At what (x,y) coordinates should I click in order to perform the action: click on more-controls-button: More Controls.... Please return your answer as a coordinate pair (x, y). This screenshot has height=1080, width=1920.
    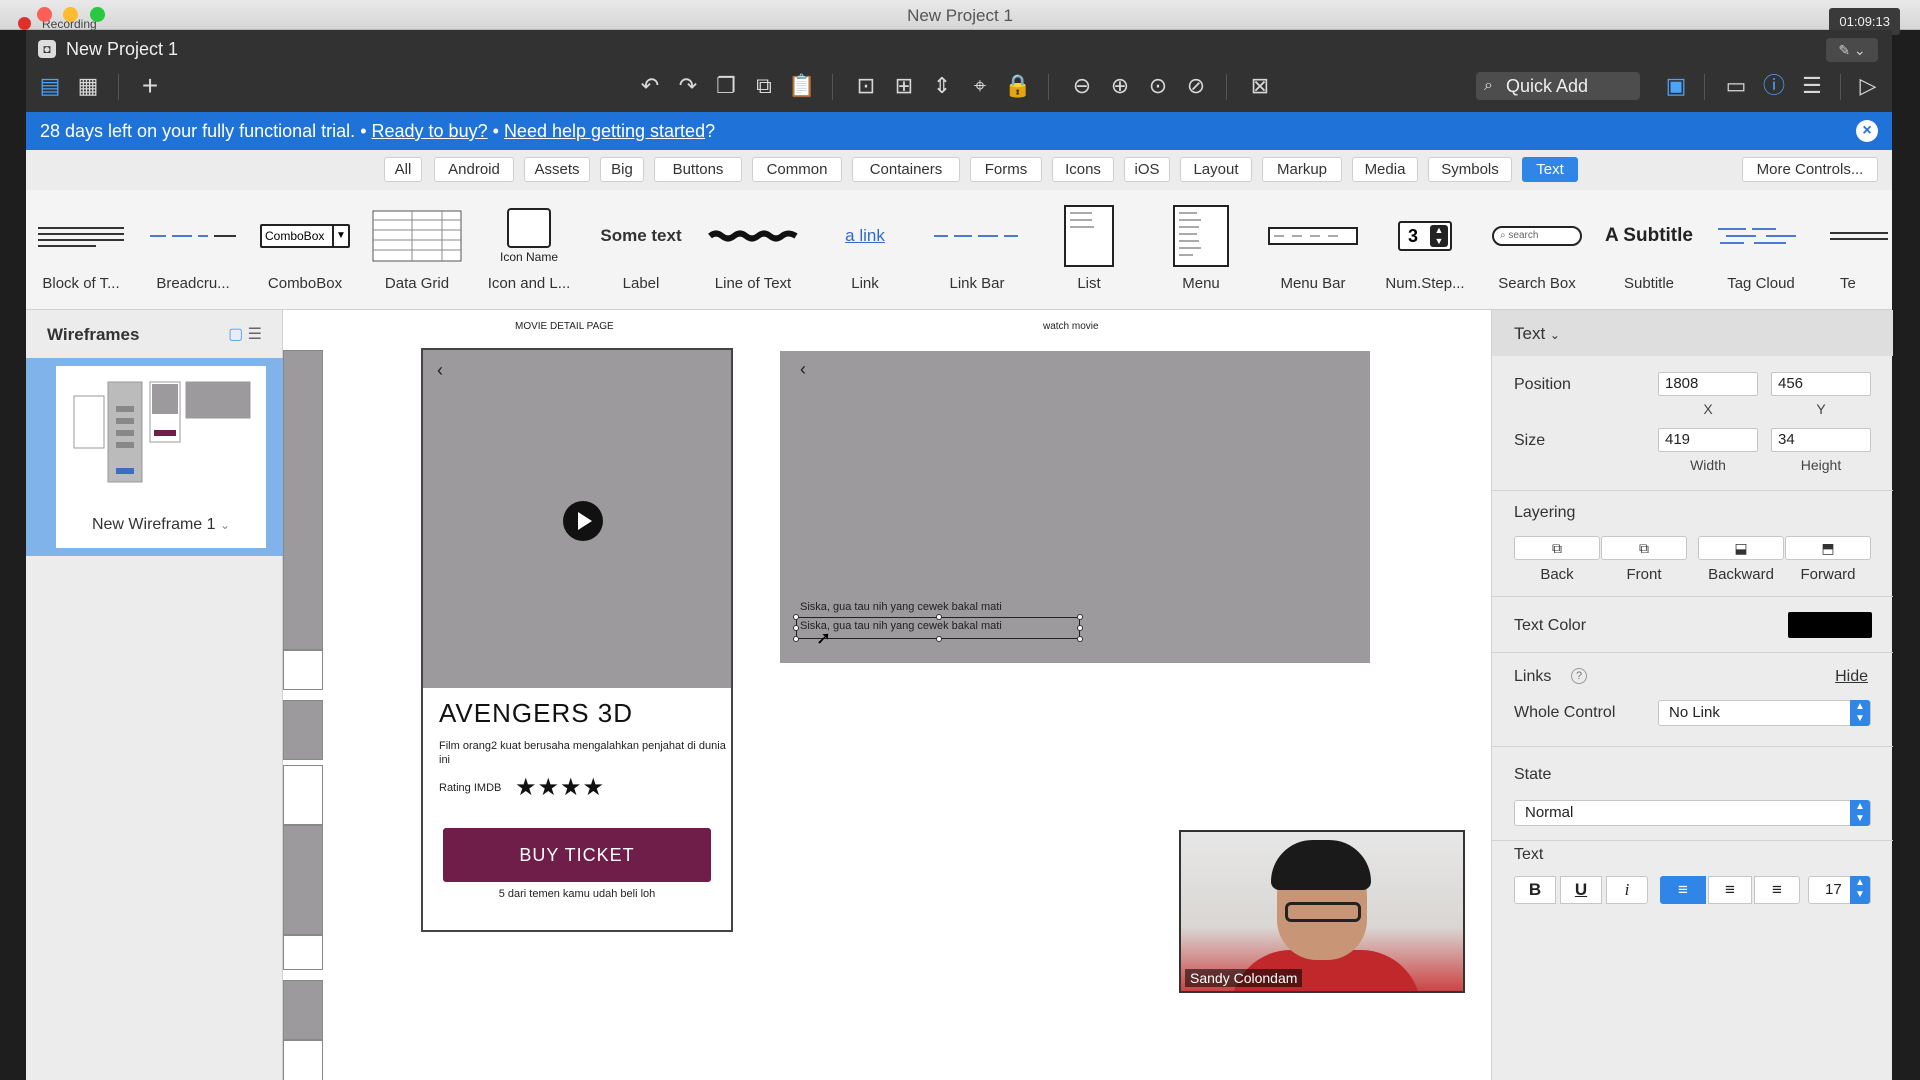
    Looking at the image, I should click on (1810, 169).